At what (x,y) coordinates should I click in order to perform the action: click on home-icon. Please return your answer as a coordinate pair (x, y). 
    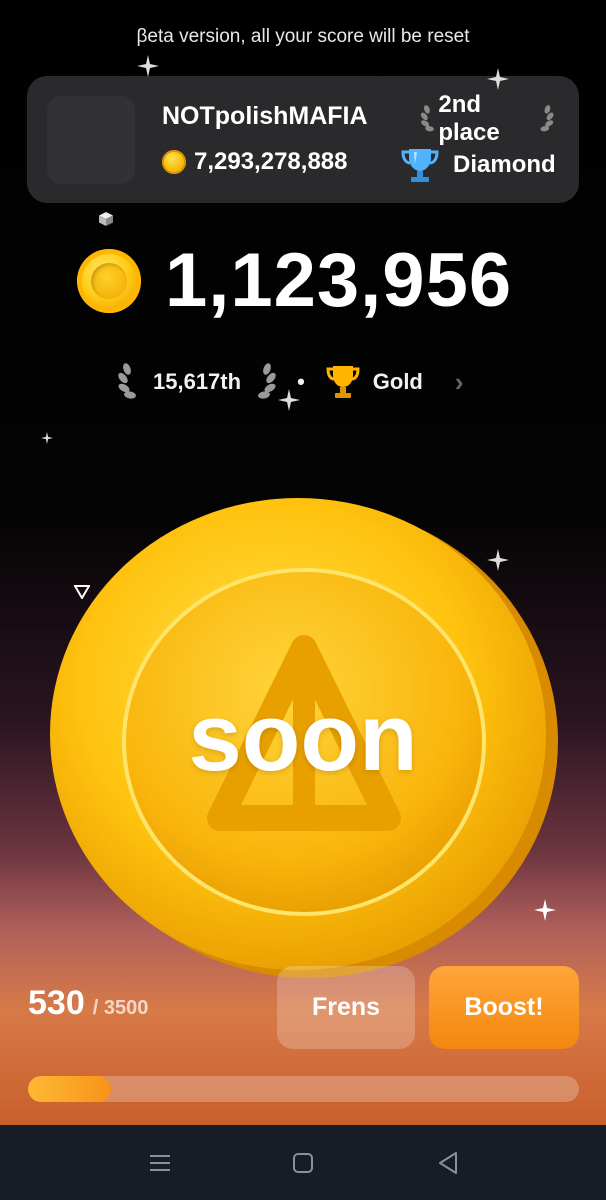
    Looking at the image, I should click on (303, 1163).